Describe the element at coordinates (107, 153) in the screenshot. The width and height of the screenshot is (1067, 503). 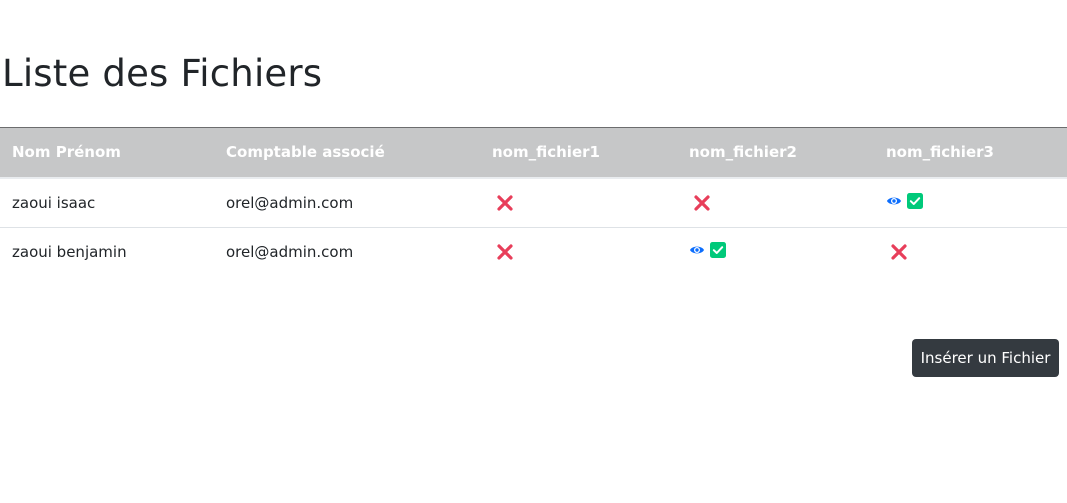
I see `column-header-name: Nom Prénom` at that location.